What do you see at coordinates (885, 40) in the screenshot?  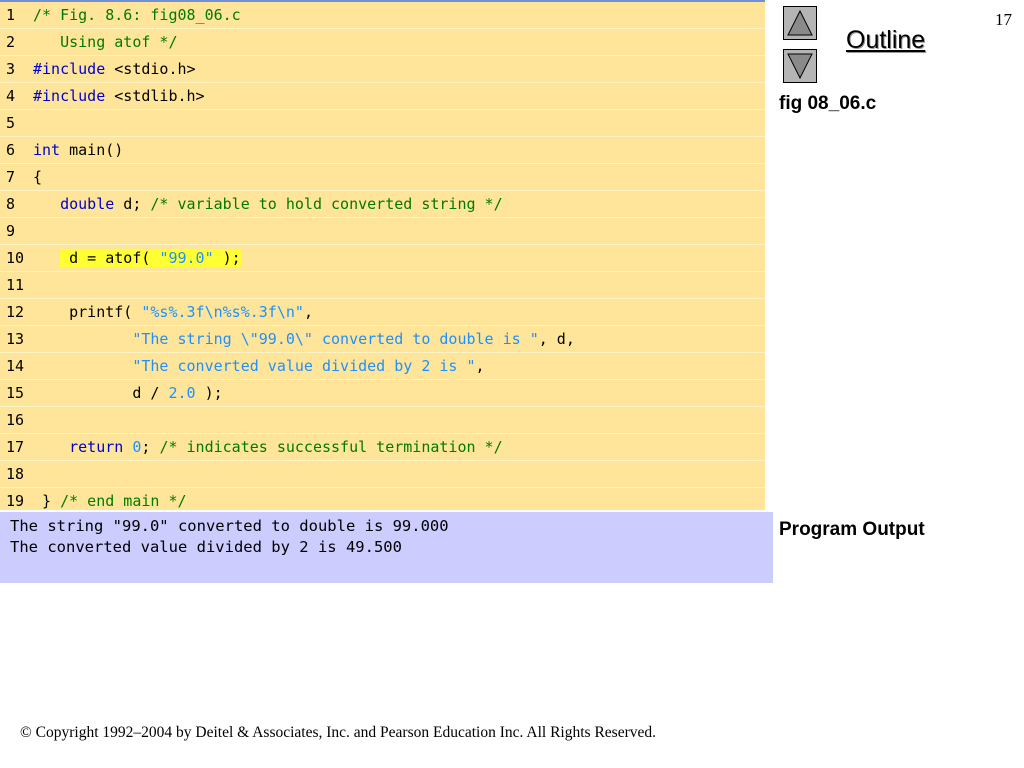 I see `outline-link: Outline` at bounding box center [885, 40].